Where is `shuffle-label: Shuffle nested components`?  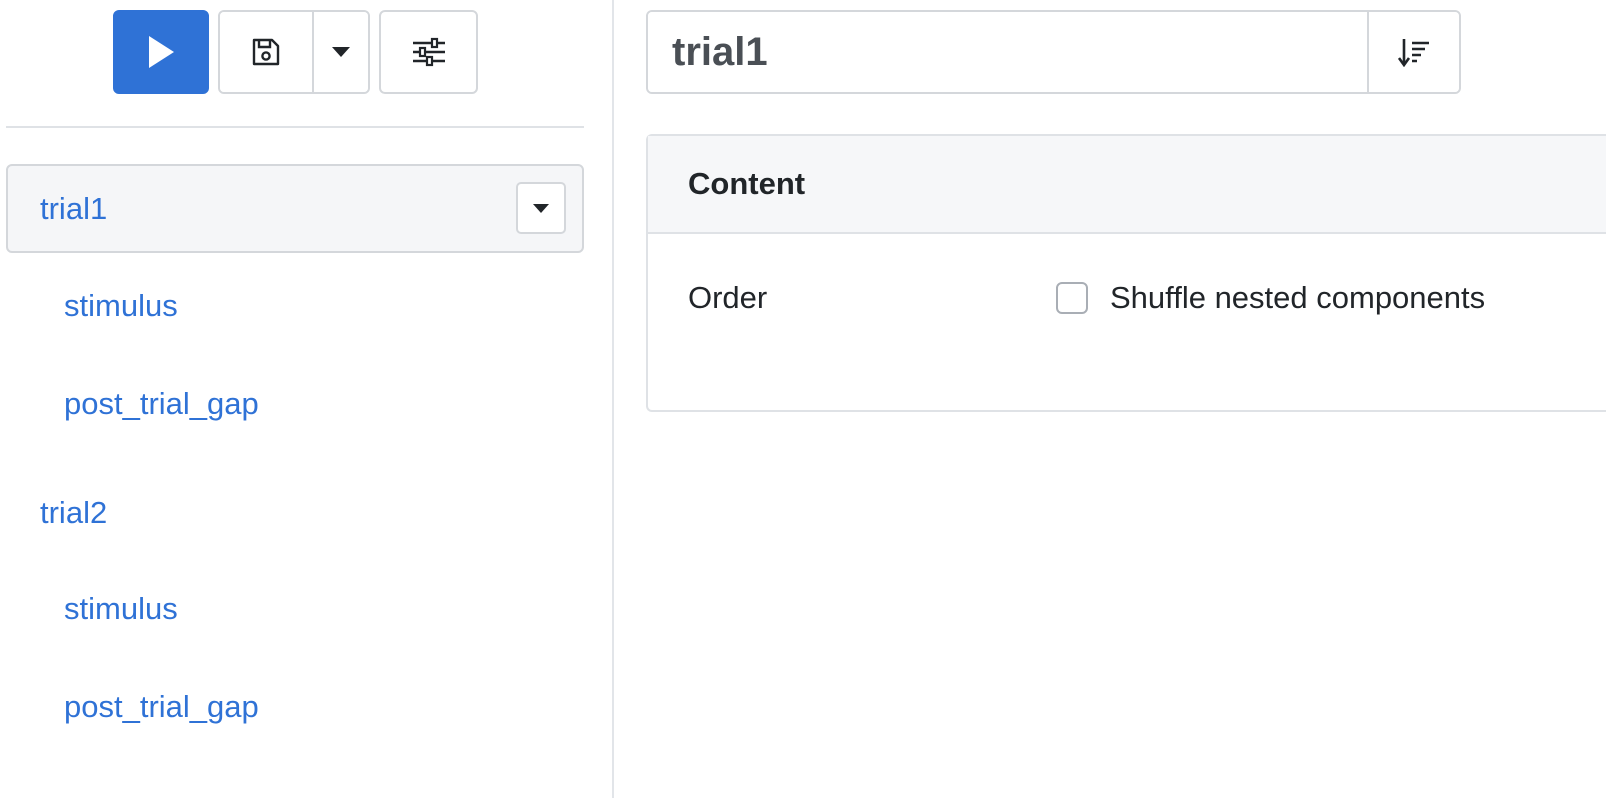
shuffle-label: Shuffle nested components is located at coordinates (1298, 297).